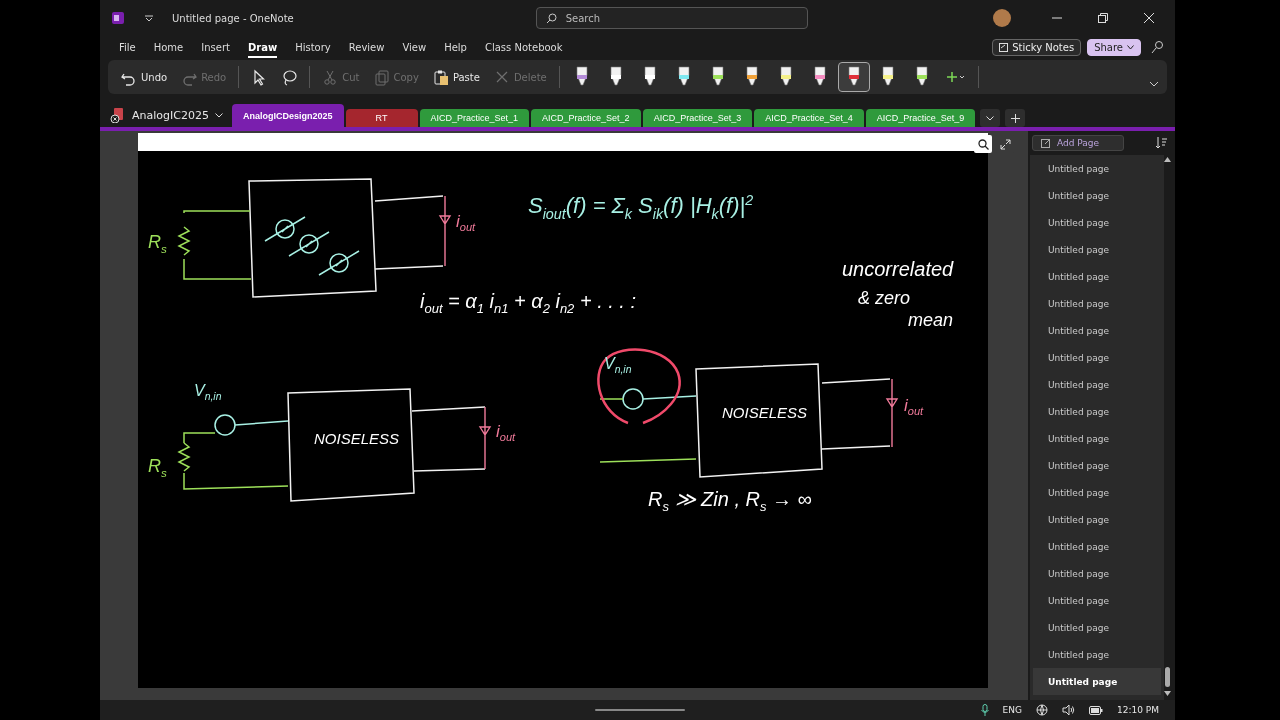 This screenshot has height=720, width=1280. I want to click on section-tab: AnalogICDesign2025, so click(288, 115).